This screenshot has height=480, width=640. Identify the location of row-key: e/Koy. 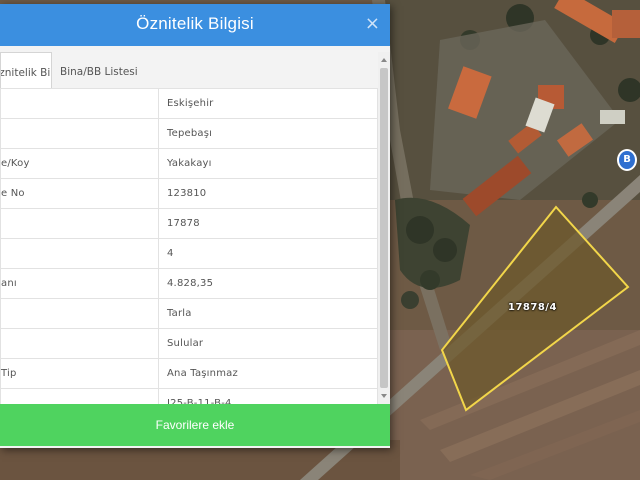
(79, 163).